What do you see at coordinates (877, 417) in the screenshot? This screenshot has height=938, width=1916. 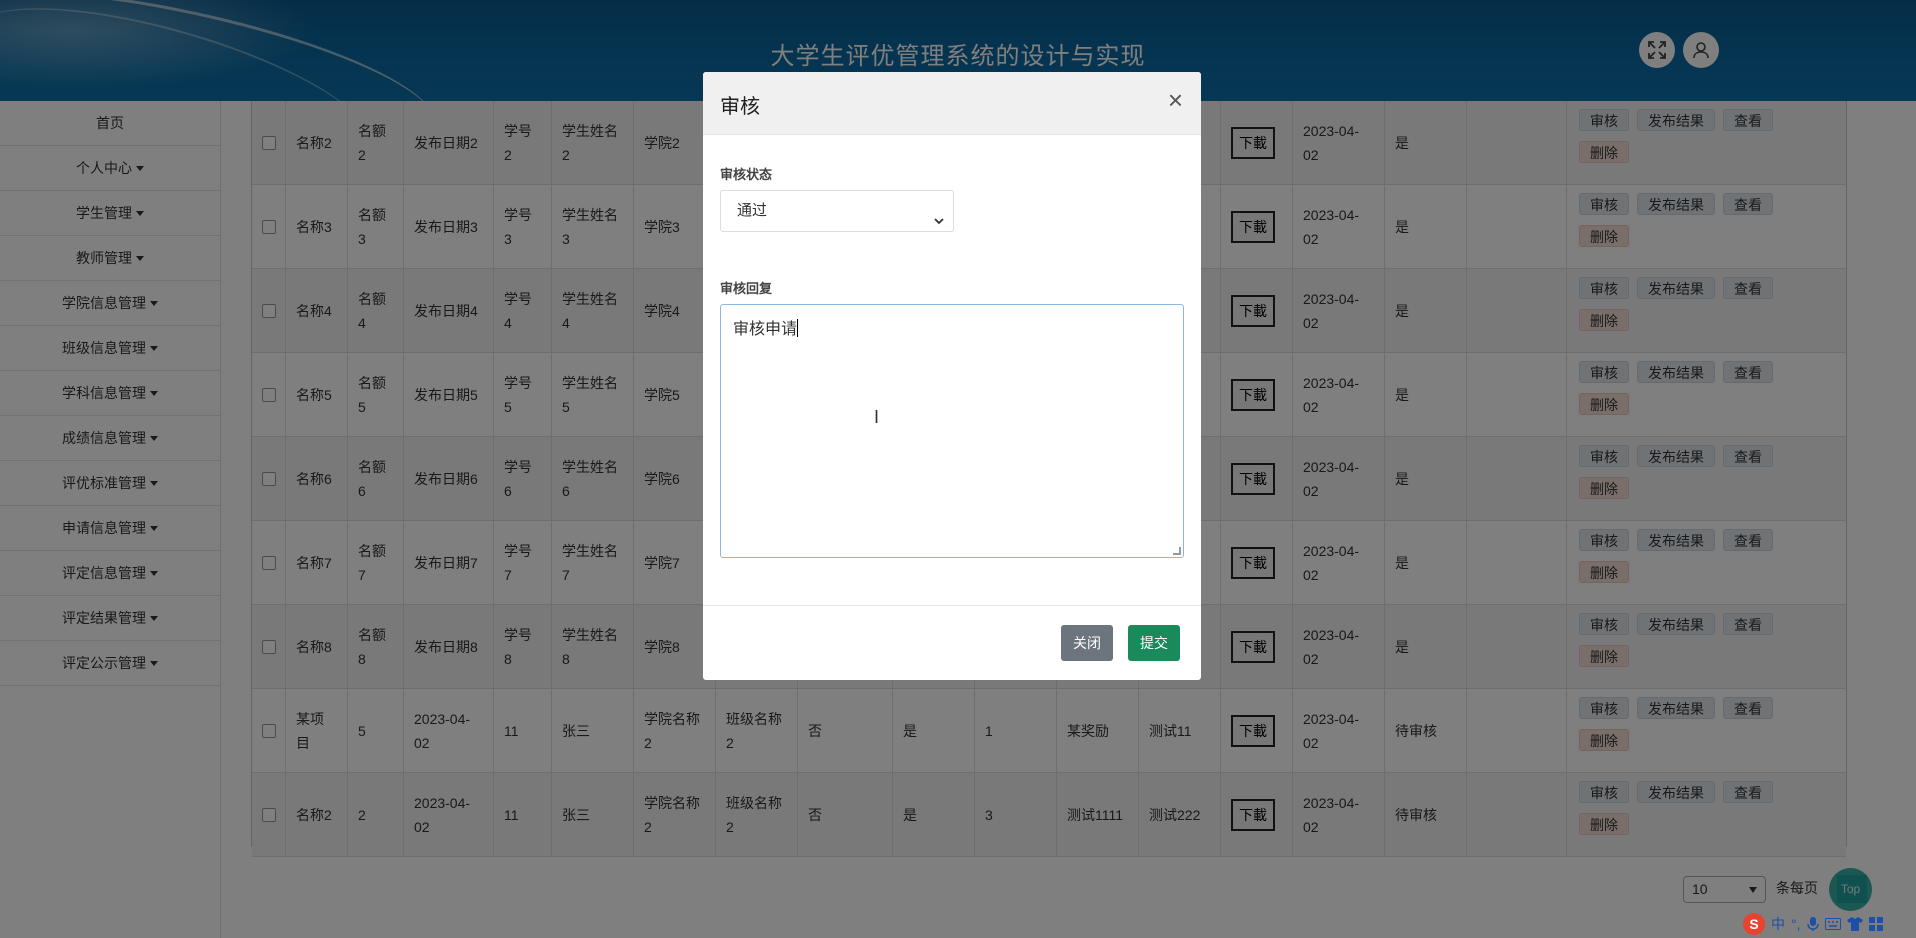 I see `ibeam-cursor-icon: I` at bounding box center [877, 417].